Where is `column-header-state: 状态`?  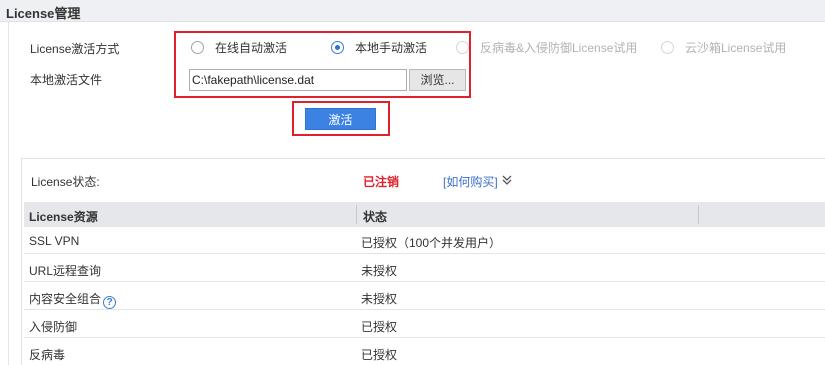
column-header-state: 状态 is located at coordinates (375, 217).